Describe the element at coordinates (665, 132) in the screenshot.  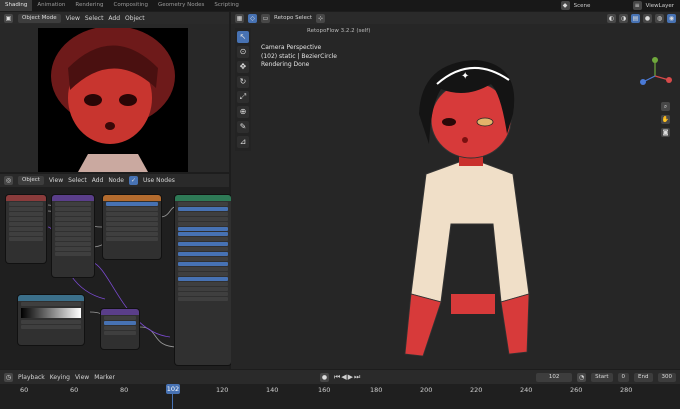
I see `camera-view-icon: ◙` at that location.